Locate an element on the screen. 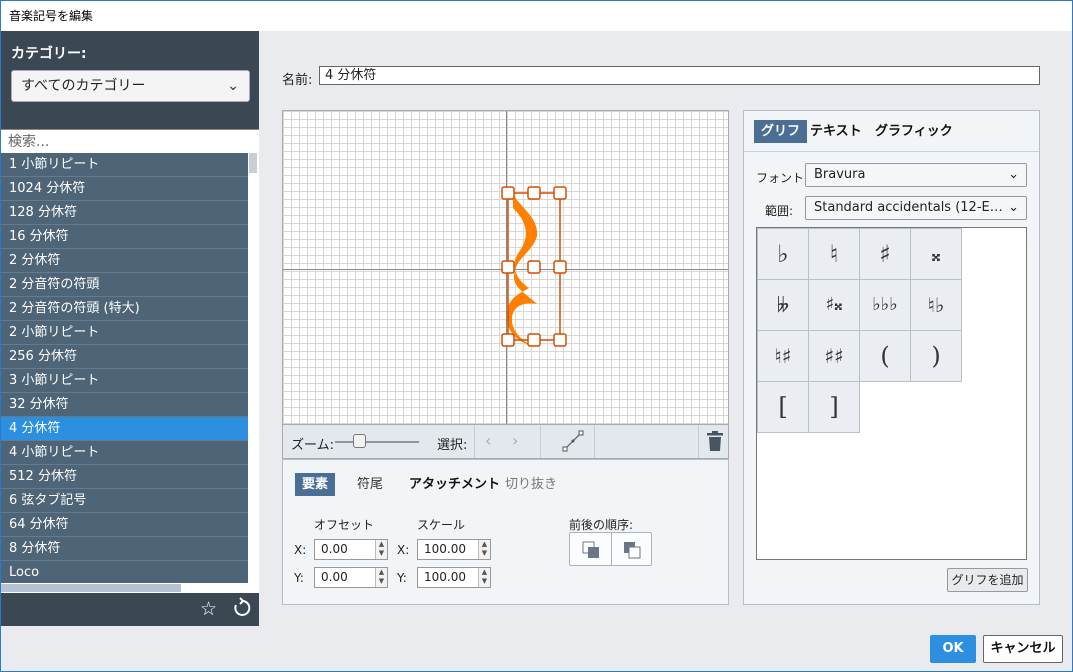  list-item: 6 弦タブ記号 is located at coordinates (124, 501).